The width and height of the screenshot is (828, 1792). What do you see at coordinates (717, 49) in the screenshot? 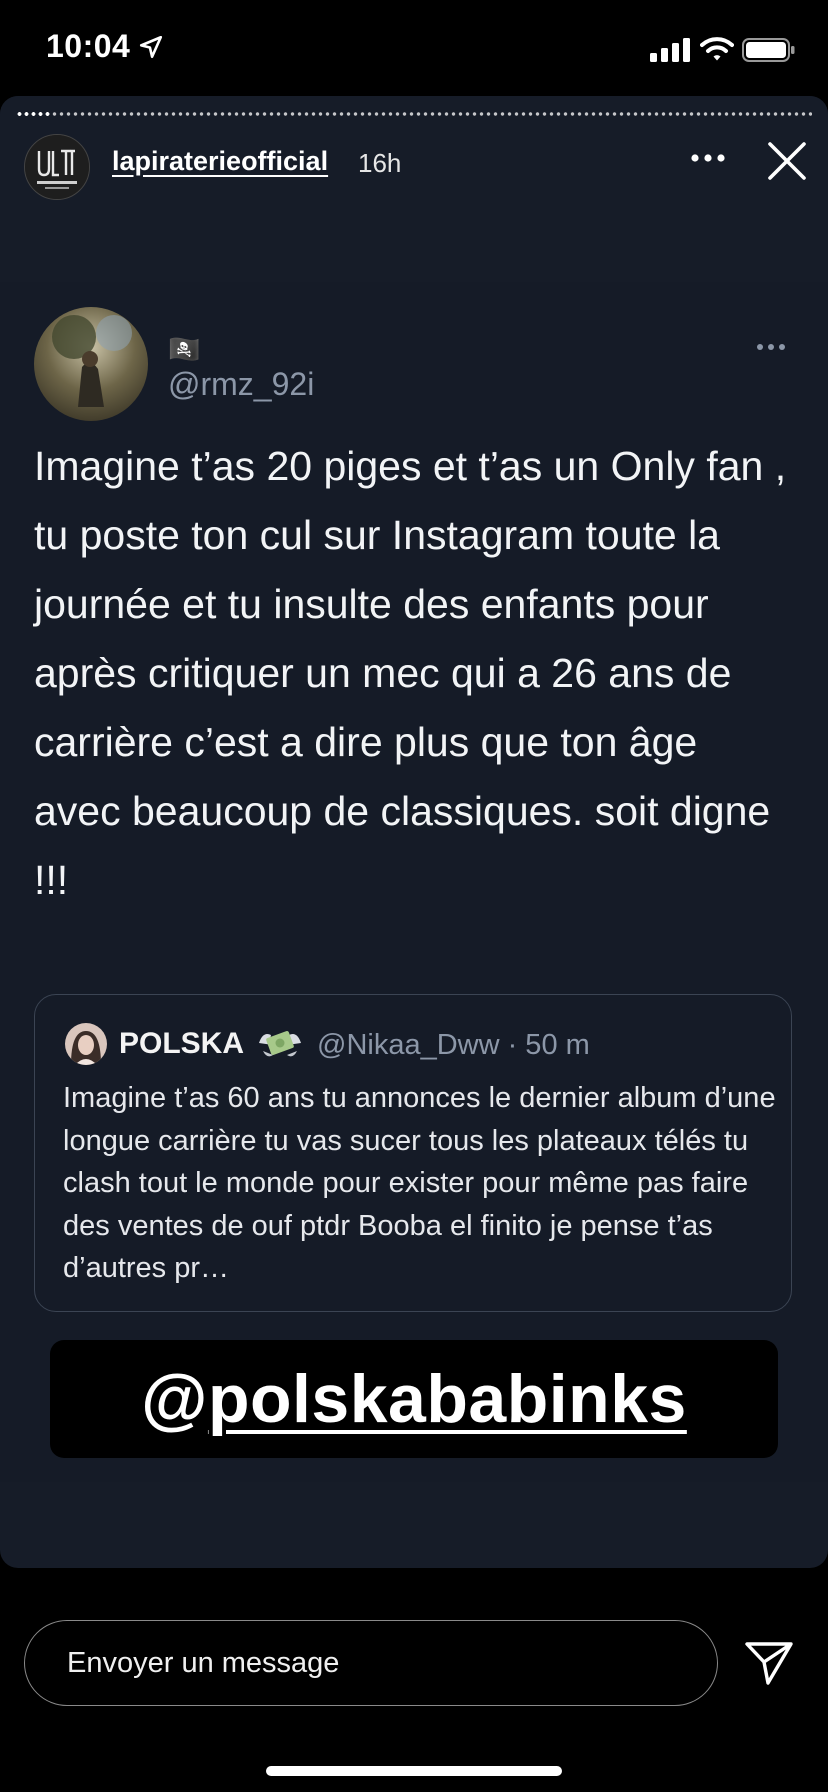
I see `wifi-icon` at bounding box center [717, 49].